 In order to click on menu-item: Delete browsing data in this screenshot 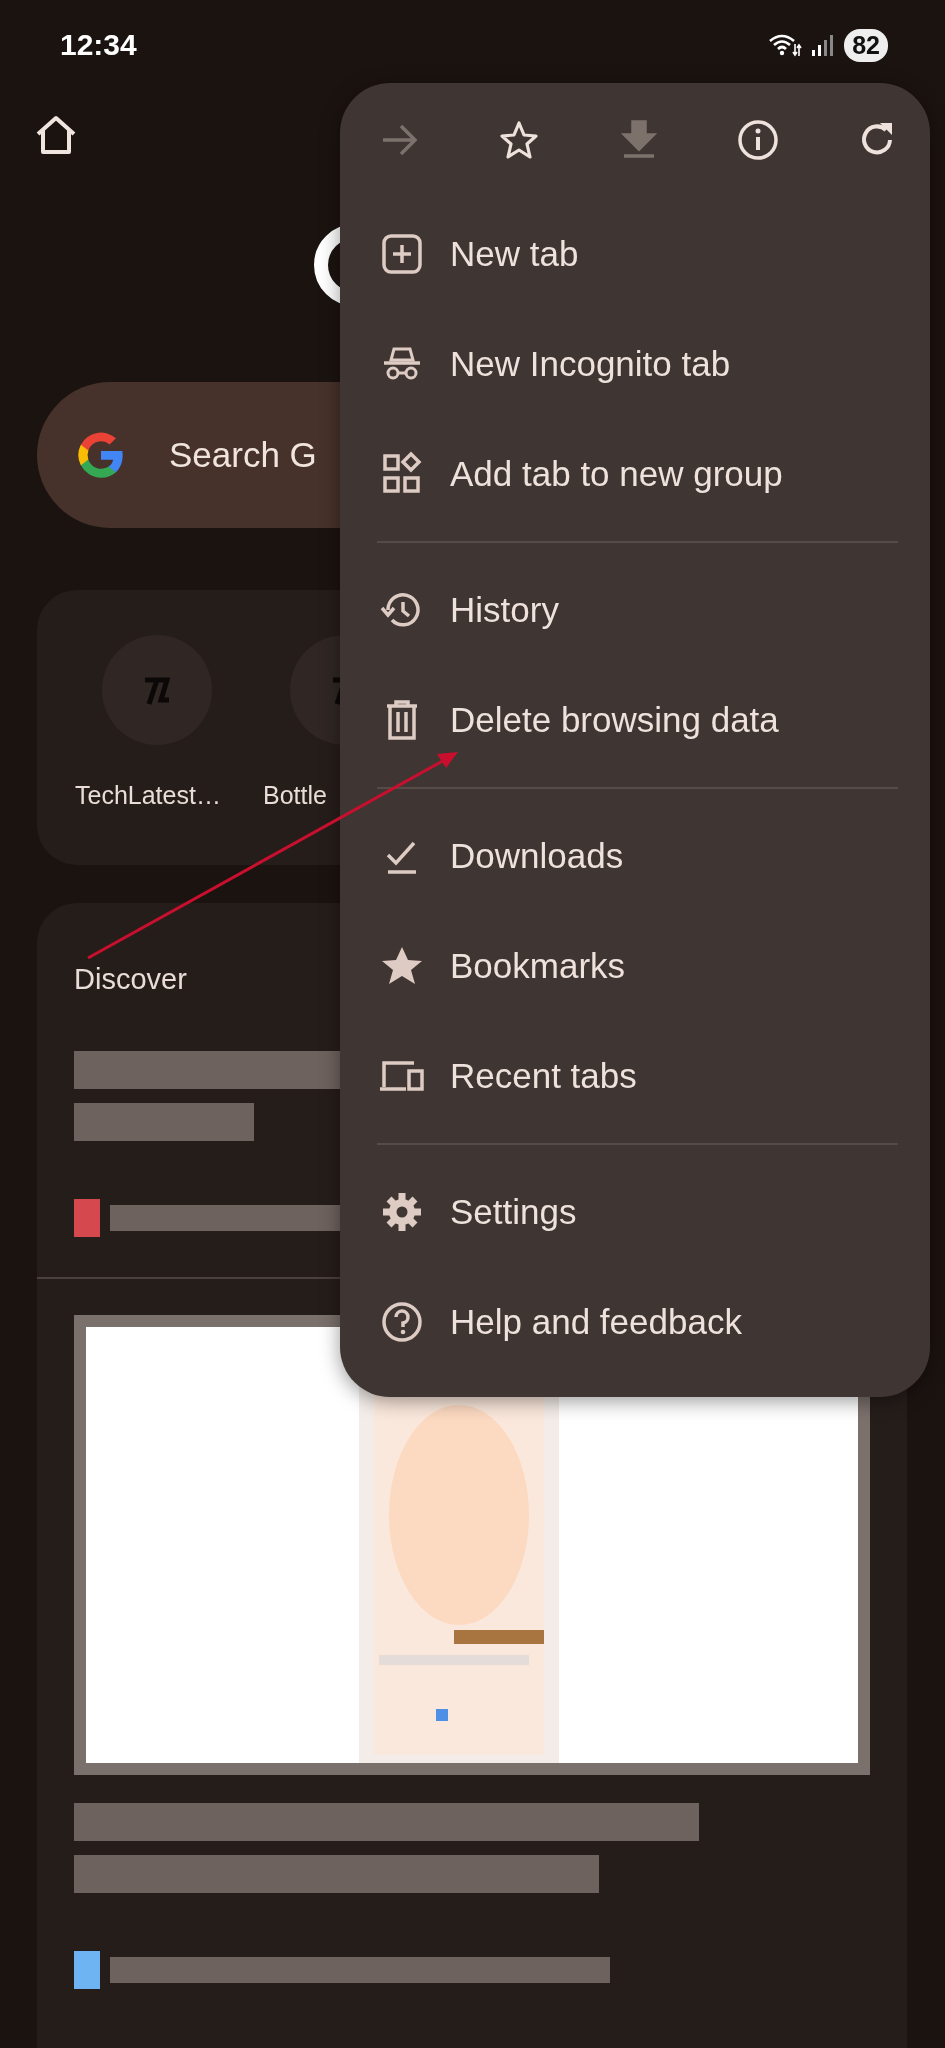, I will do `click(635, 720)`.